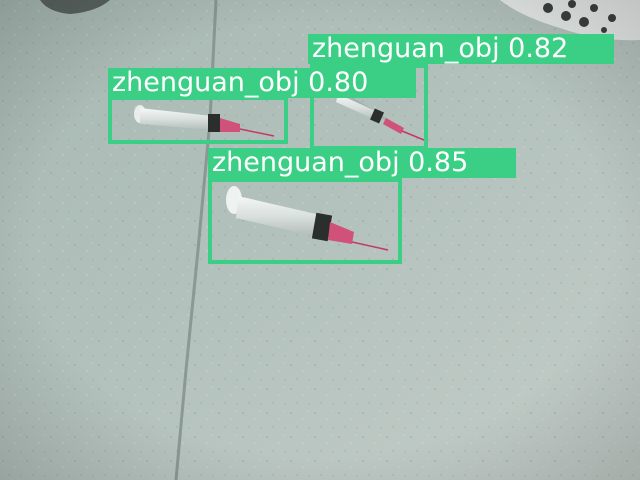  What do you see at coordinates (338, 82) in the screenshot?
I see `confidence-score: 0.80` at bounding box center [338, 82].